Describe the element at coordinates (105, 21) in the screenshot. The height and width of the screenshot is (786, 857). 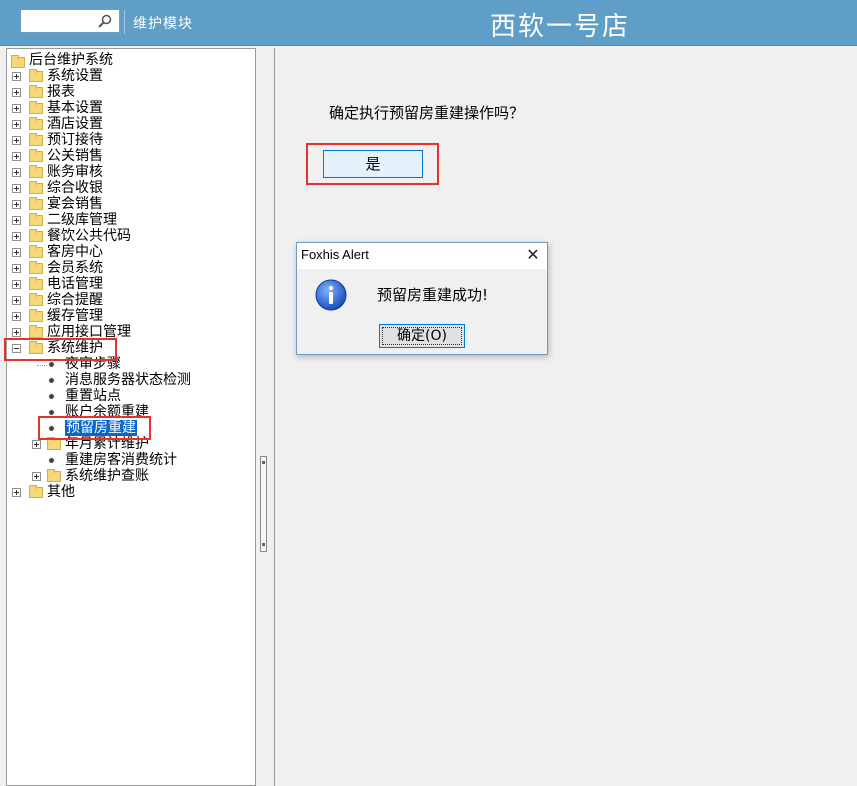
I see `search-icon` at that location.